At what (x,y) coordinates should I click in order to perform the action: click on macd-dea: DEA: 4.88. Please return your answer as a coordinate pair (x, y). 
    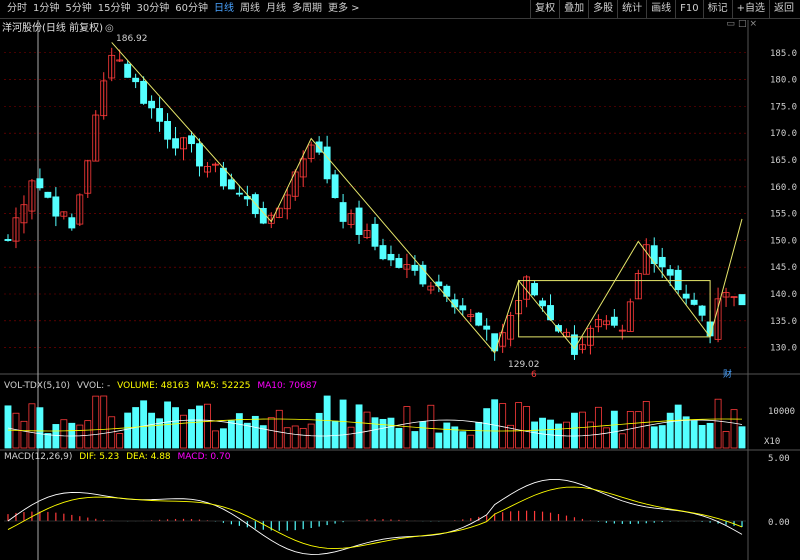
    Looking at the image, I should click on (148, 457).